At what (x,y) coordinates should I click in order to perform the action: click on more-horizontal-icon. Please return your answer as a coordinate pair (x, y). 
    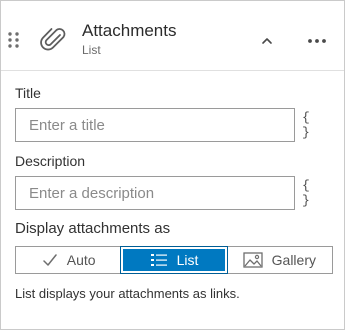
    Looking at the image, I should click on (317, 41).